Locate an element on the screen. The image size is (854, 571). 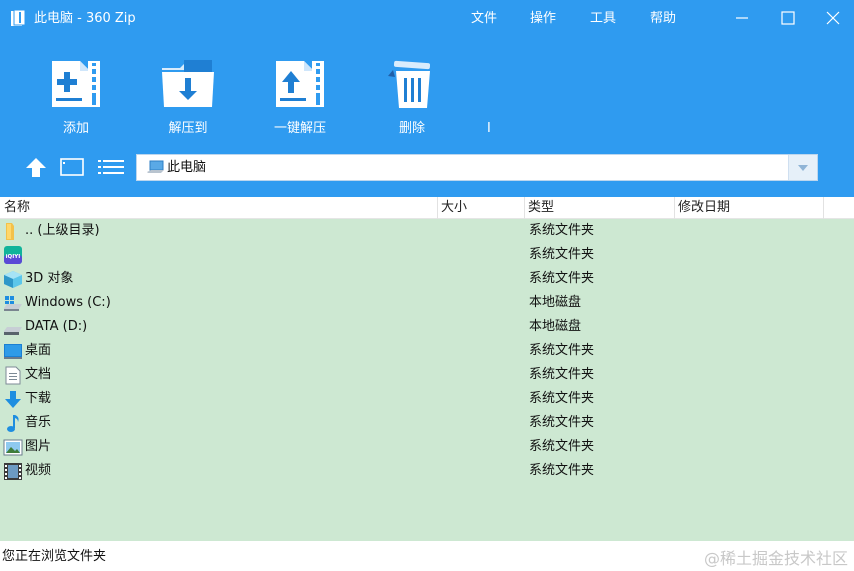
close-button is located at coordinates (833, 18).